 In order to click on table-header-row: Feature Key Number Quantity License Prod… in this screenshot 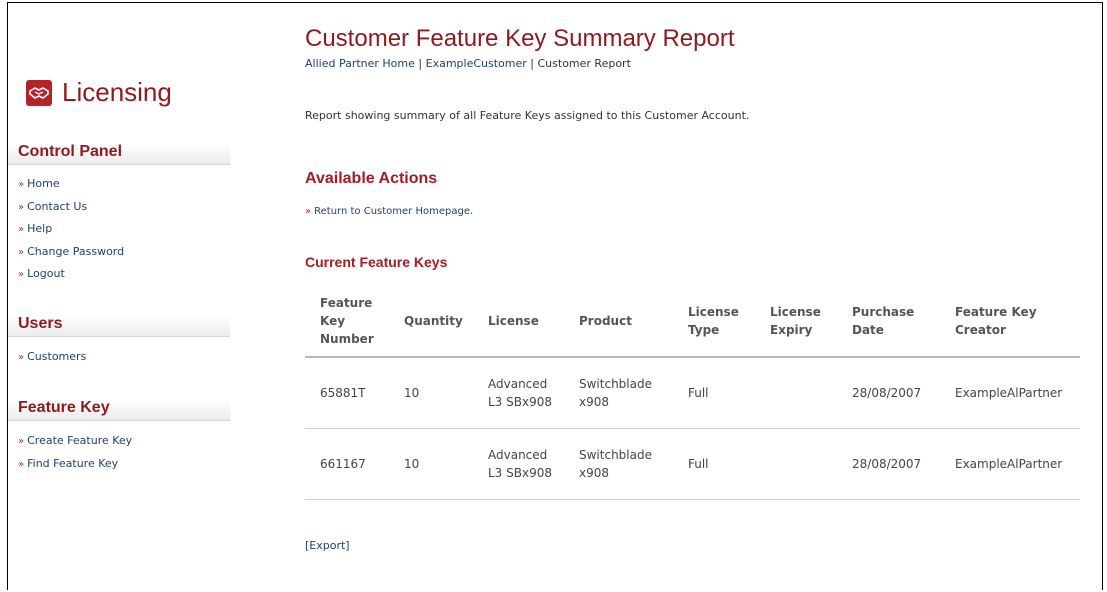, I will do `click(692, 322)`.